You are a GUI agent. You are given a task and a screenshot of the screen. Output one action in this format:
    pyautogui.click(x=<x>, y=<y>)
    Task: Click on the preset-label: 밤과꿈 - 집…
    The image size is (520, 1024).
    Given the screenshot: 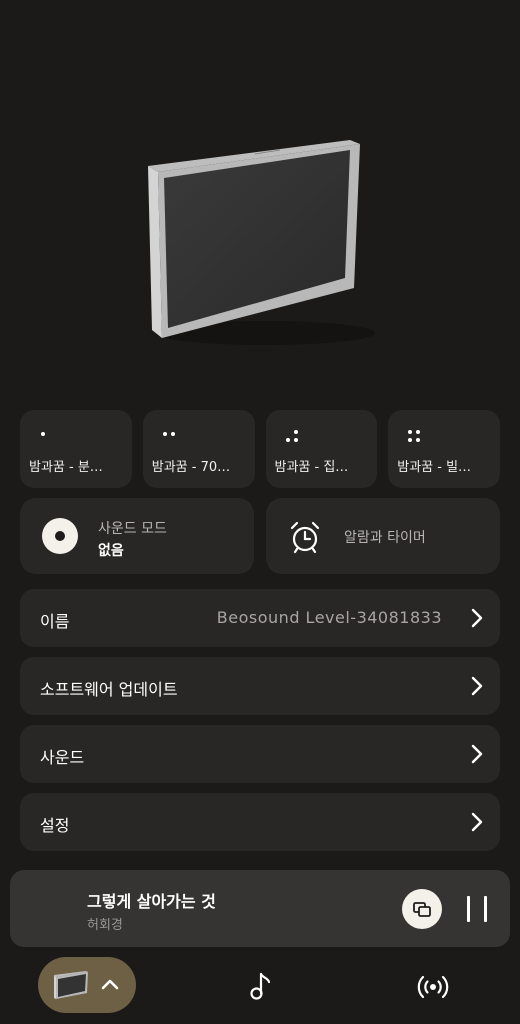 What is the action you would take?
    pyautogui.click(x=311, y=467)
    